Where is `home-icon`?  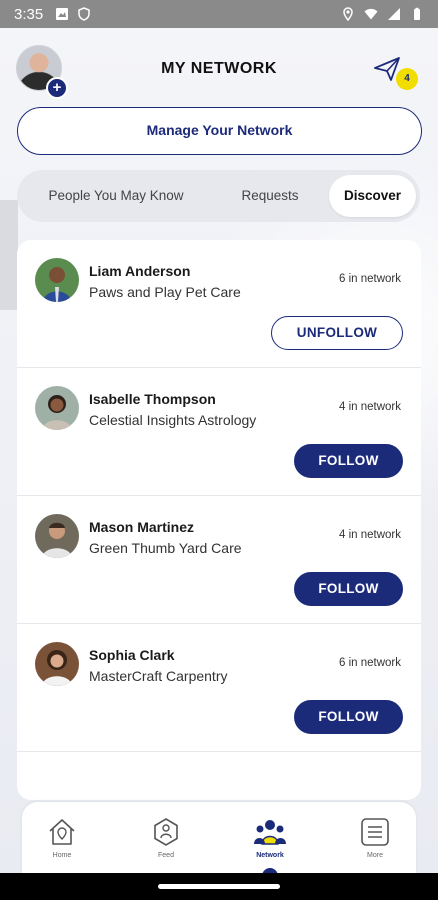 home-icon is located at coordinates (62, 832).